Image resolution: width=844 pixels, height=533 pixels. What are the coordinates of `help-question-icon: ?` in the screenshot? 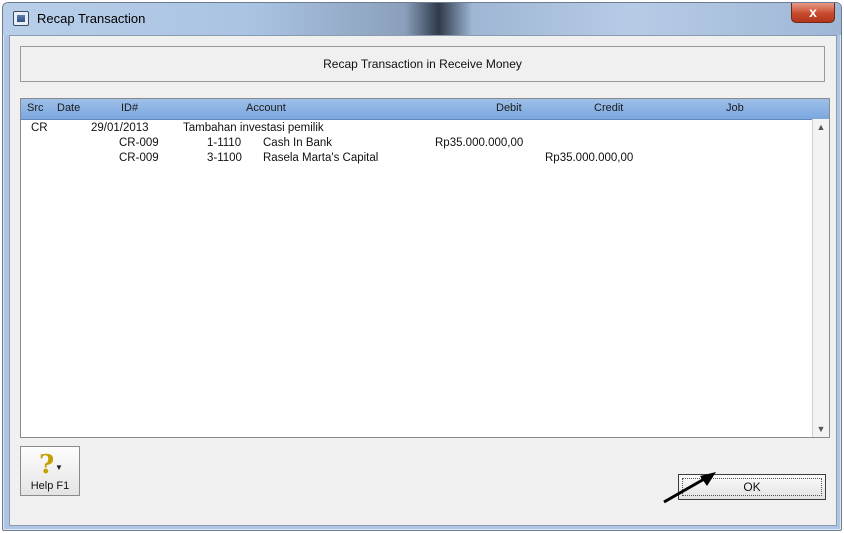 It's located at (47, 465).